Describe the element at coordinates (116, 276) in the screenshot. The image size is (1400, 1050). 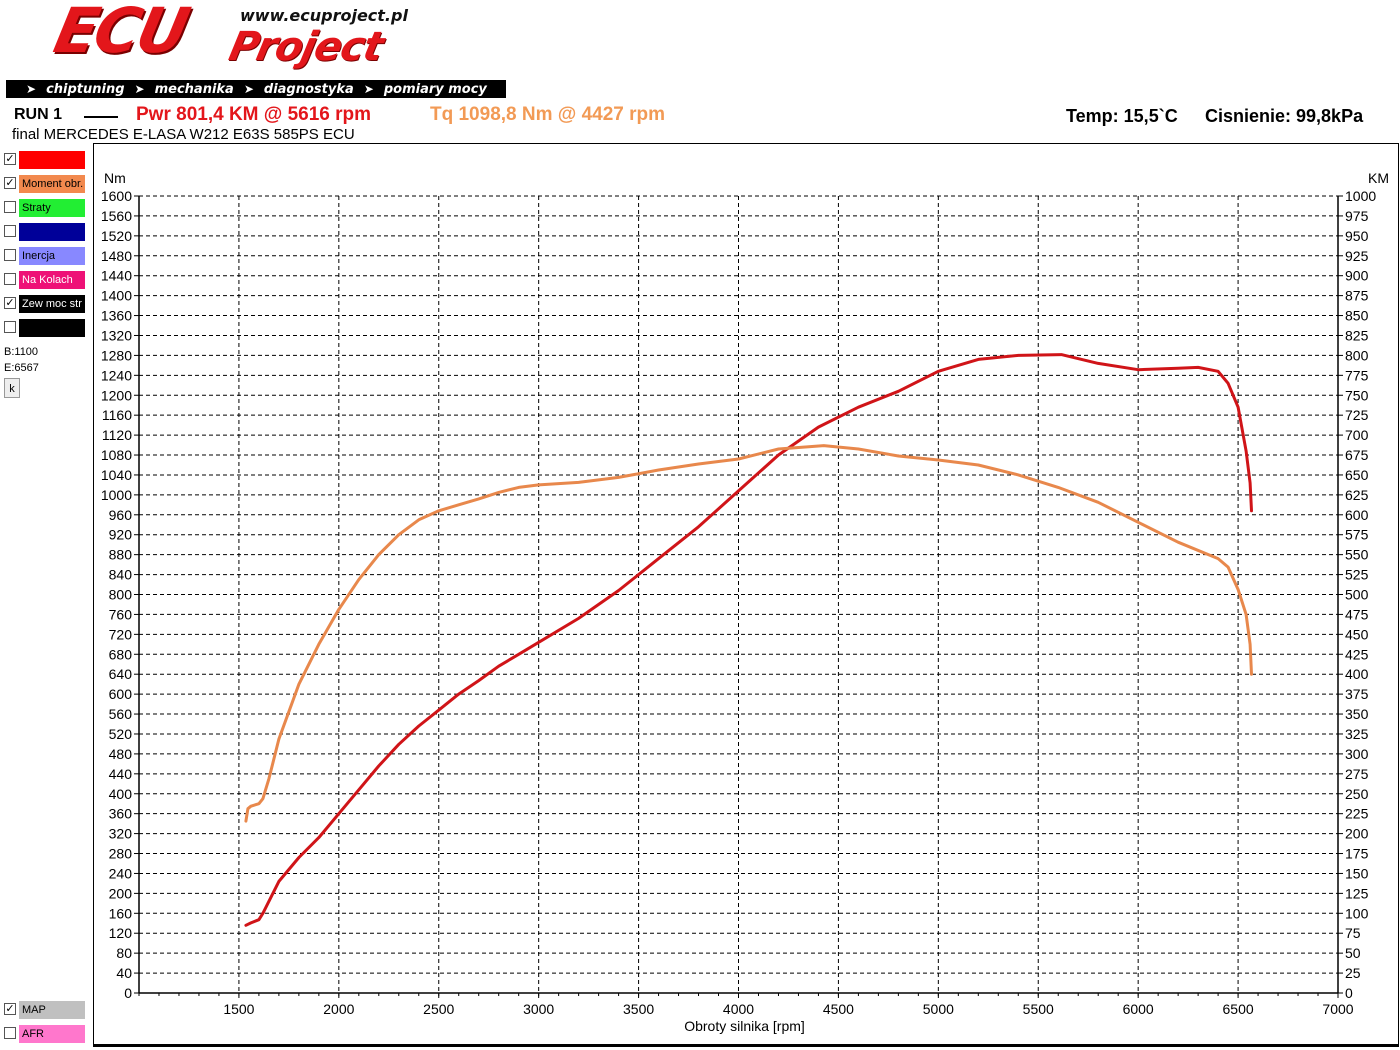
I see `tick-label-left: 1440` at that location.